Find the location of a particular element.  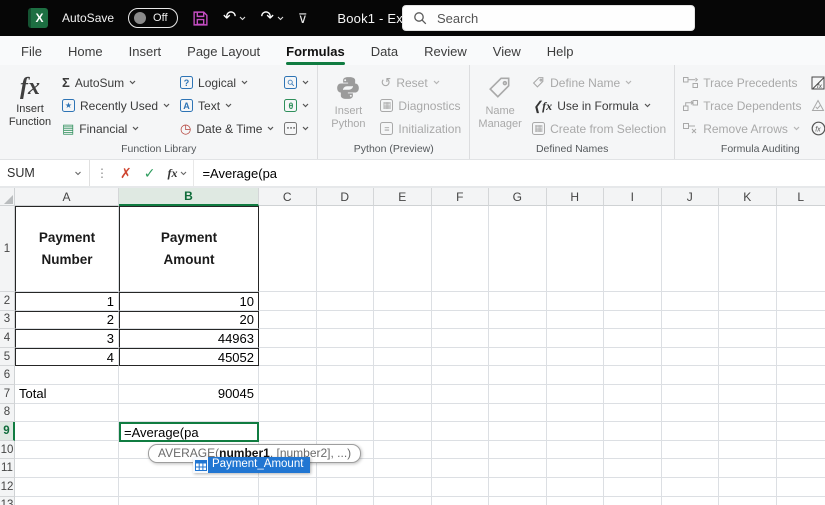

tab-page-layout: Page Layout is located at coordinates (223, 52).